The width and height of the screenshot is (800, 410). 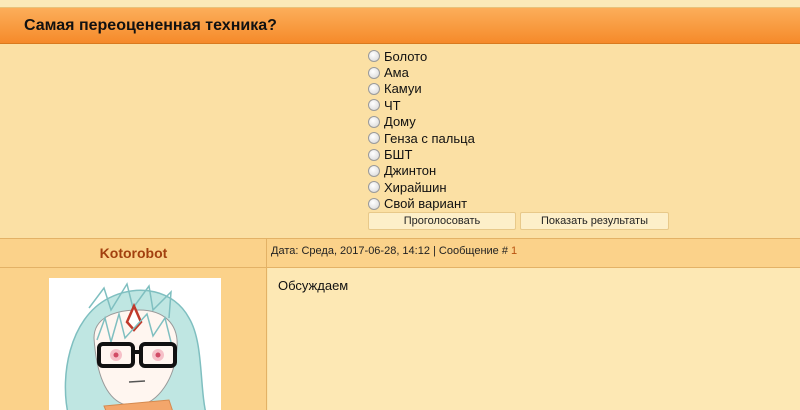 What do you see at coordinates (400, 4) in the screenshot?
I see `top-strip` at bounding box center [400, 4].